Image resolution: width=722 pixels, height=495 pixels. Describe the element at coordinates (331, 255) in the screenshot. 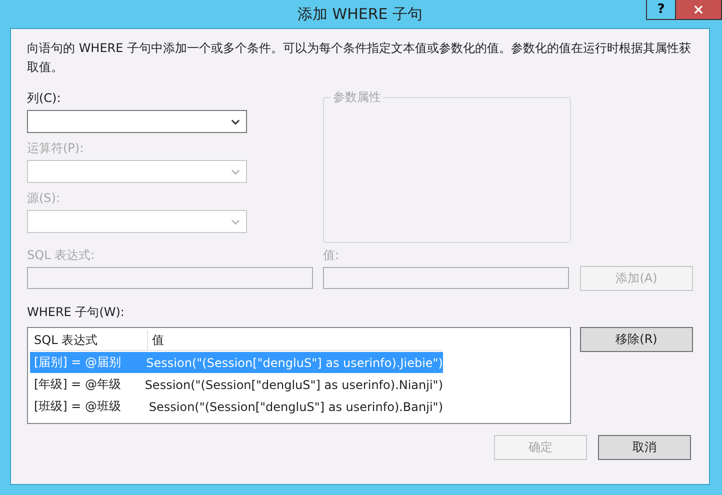

I see `field-label: 值:` at that location.